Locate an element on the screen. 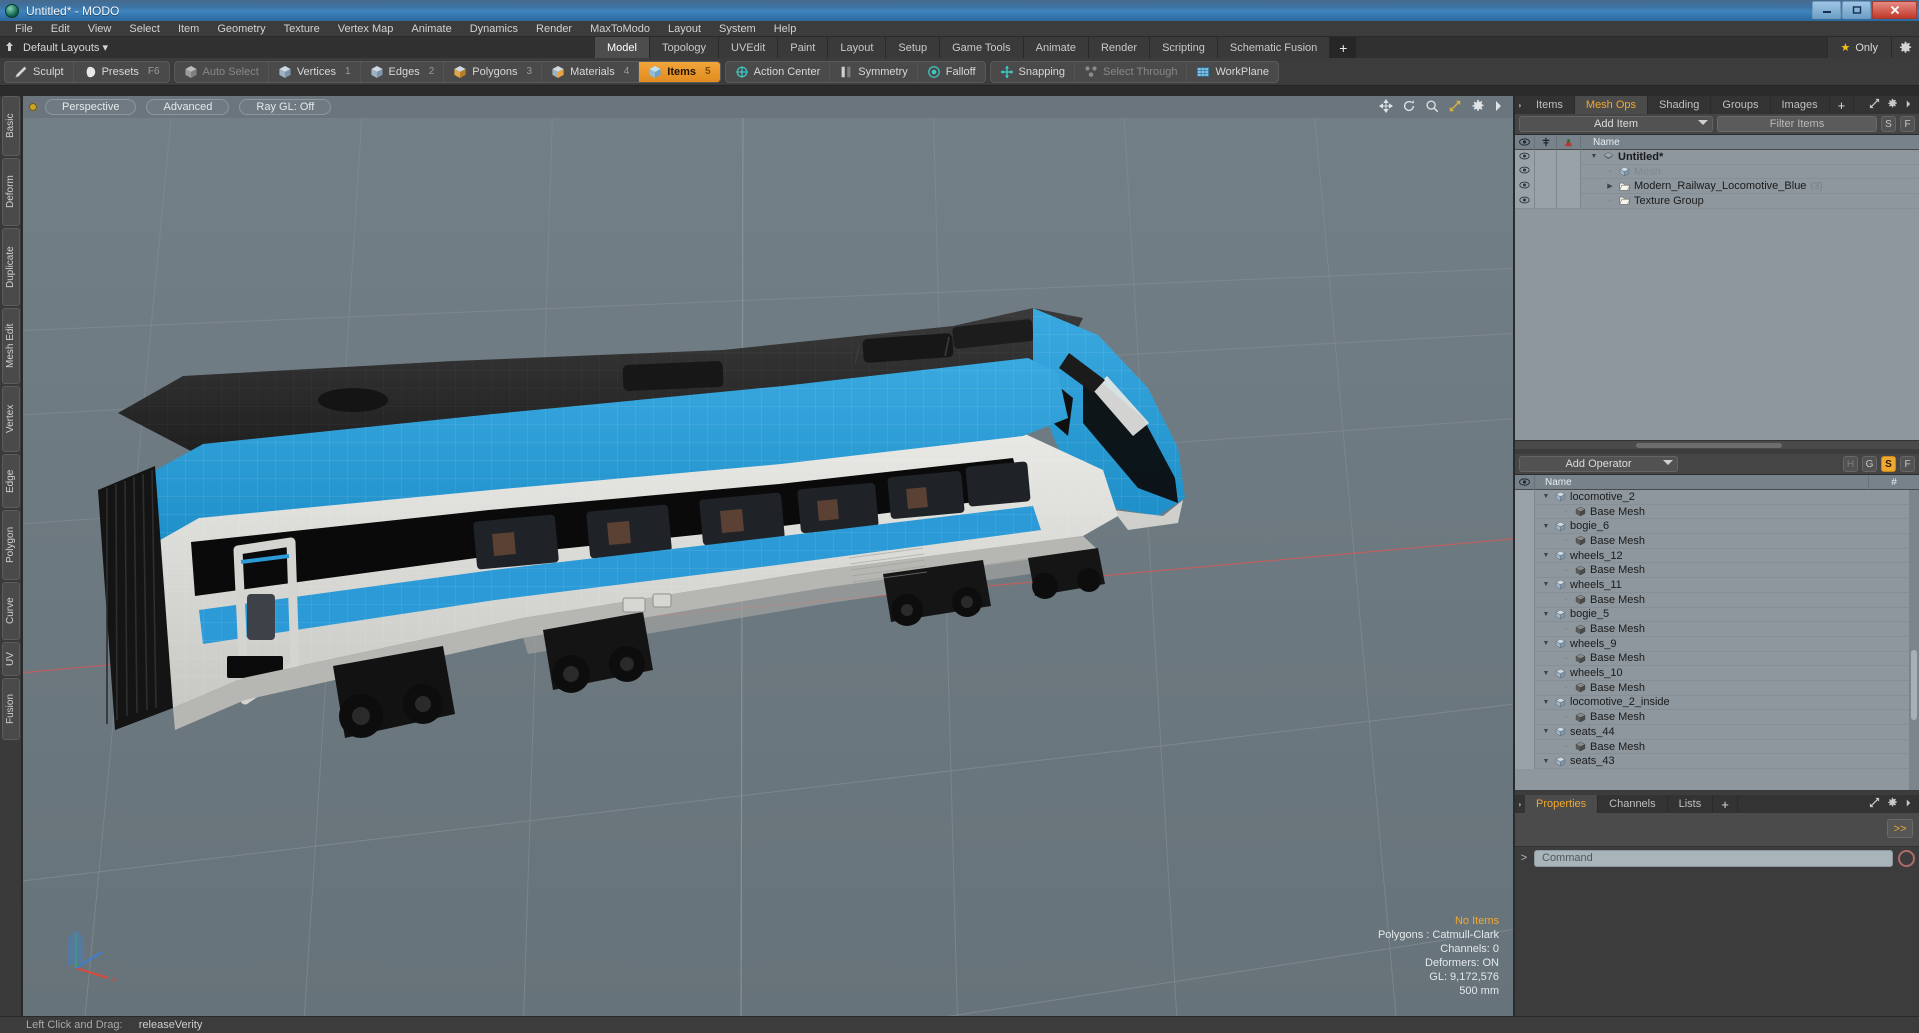 The height and width of the screenshot is (1033, 1919). zoom-icon is located at coordinates (1432, 107).